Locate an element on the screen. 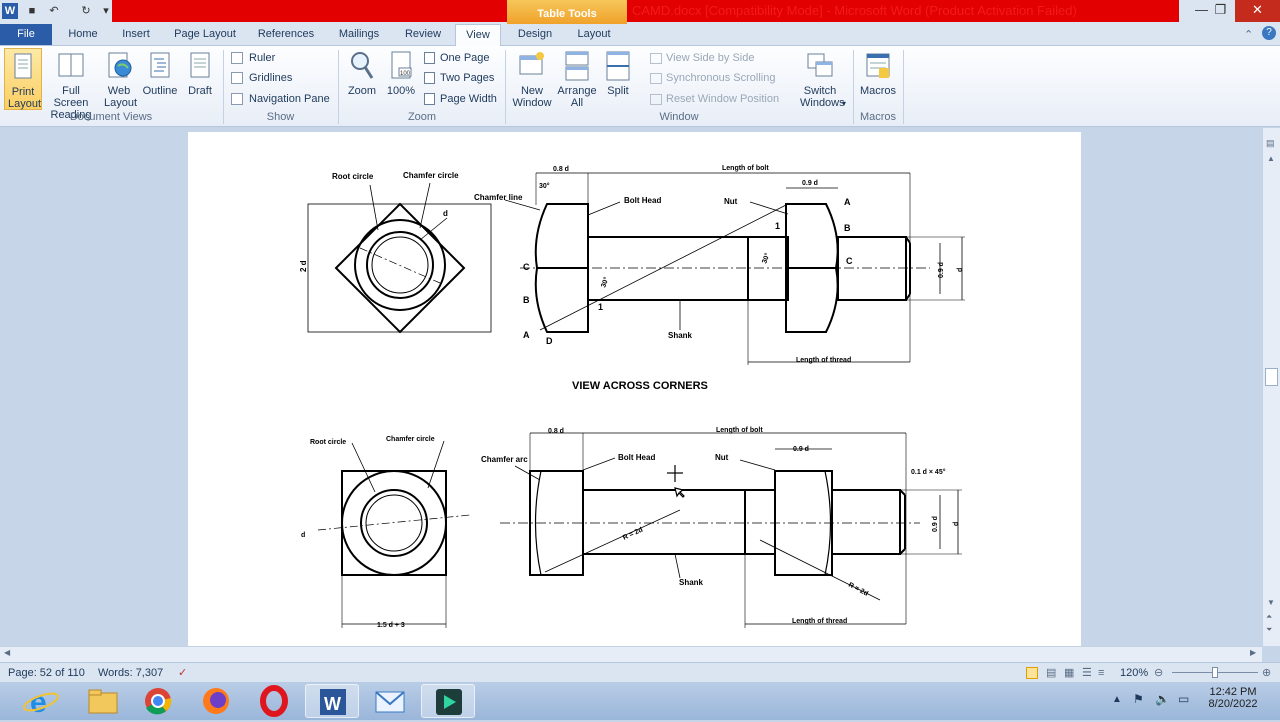 This screenshot has height=722, width=1280. previous-page-icon: ⏶ is located at coordinates (1269, 617).